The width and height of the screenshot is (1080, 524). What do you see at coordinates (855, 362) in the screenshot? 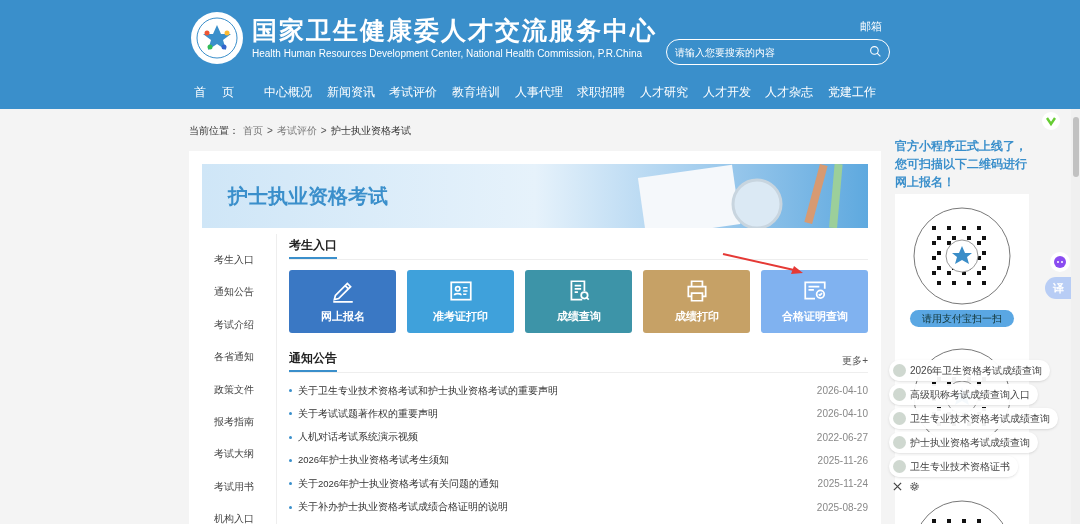
I see `more-link: 更多+` at bounding box center [855, 362].